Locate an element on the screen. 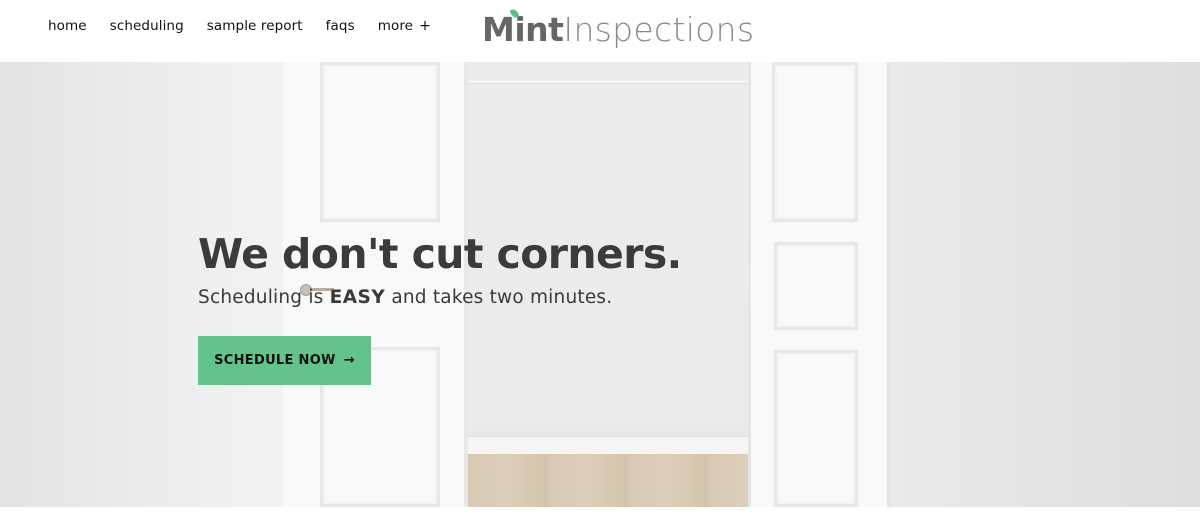 The image size is (1200, 532). wood-floor is located at coordinates (608, 480).